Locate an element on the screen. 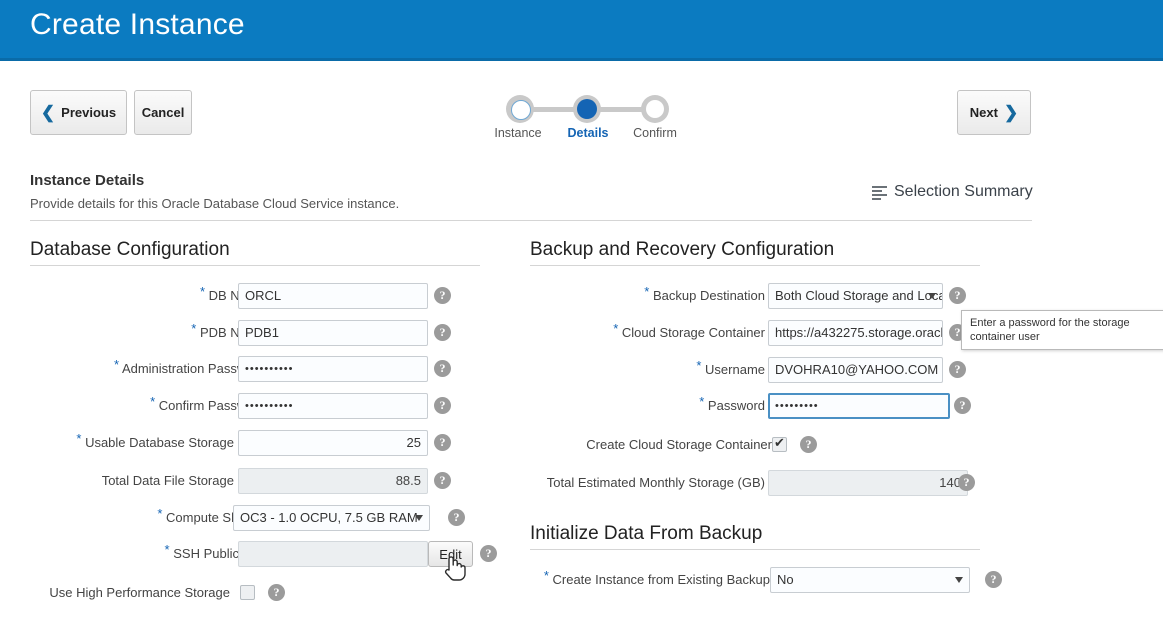  form-row-create-cloud-storage-container: Create Cloud Storage Container ? is located at coordinates (680, 445).